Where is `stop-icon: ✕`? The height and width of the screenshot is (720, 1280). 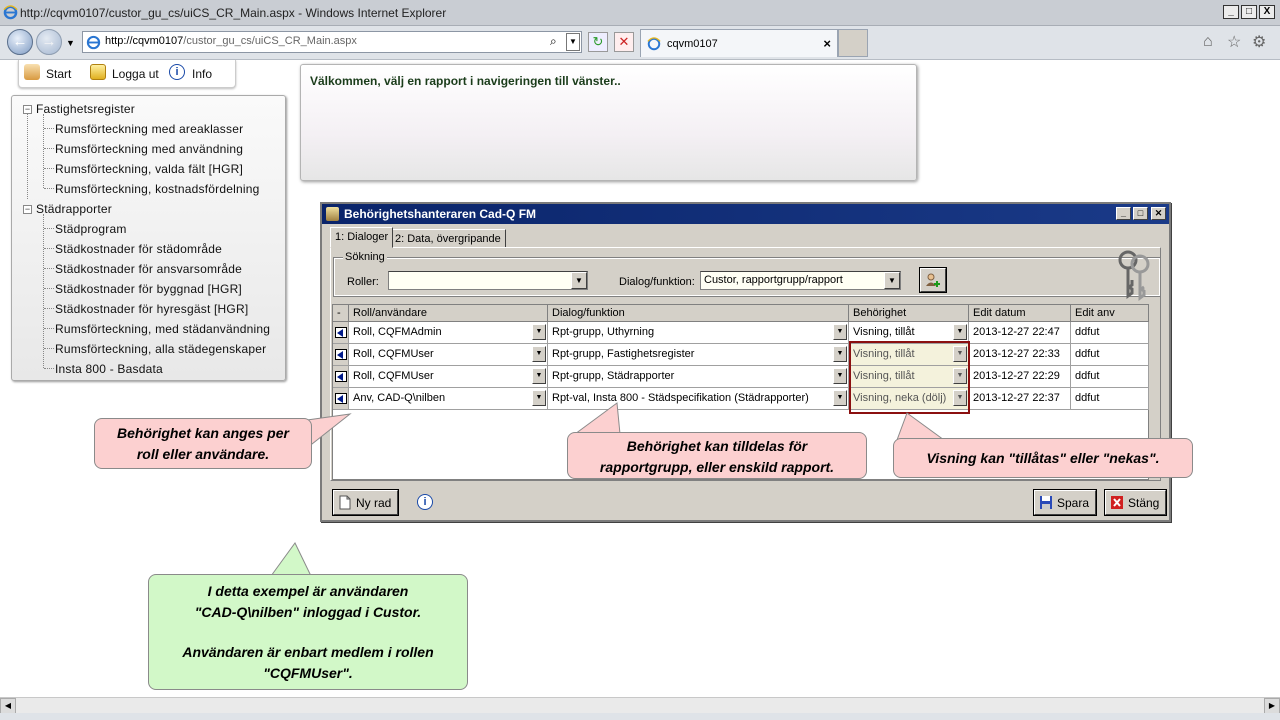
stop-icon: ✕ is located at coordinates (624, 42).